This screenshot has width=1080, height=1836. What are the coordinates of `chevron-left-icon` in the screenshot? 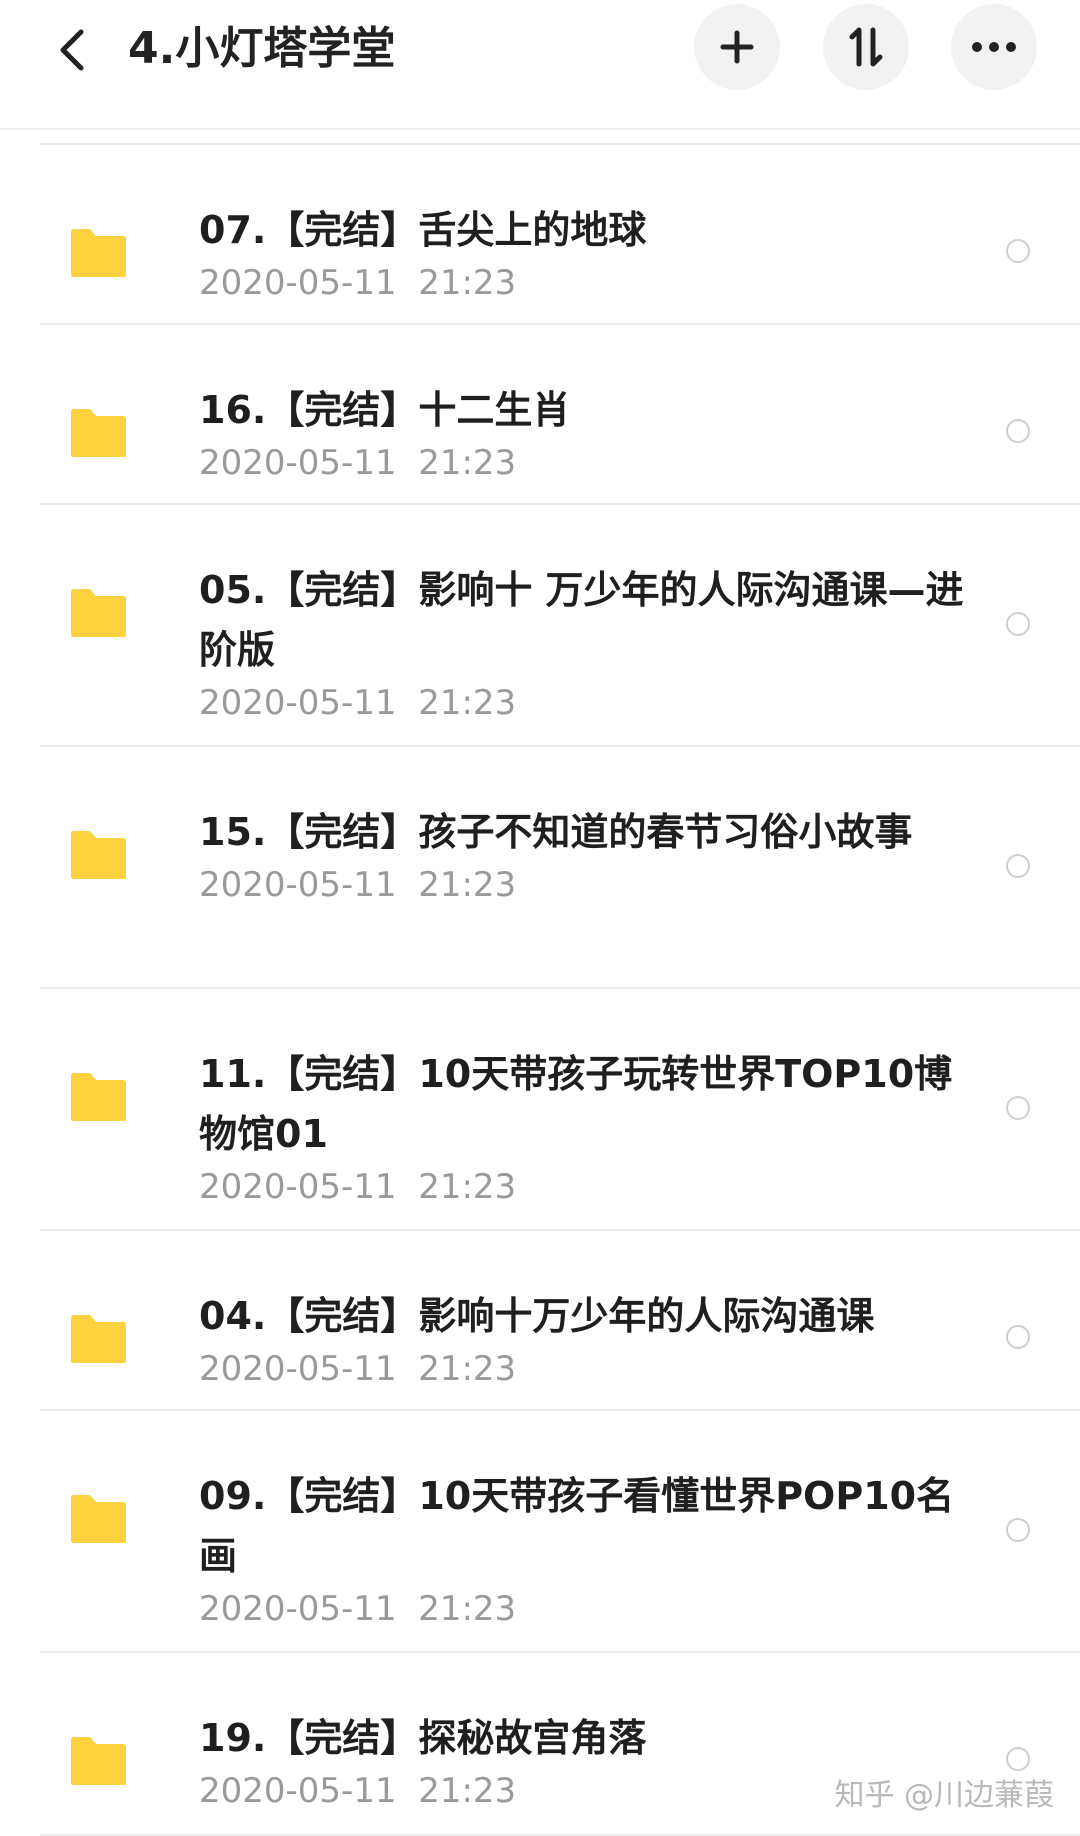 It's located at (72, 50).